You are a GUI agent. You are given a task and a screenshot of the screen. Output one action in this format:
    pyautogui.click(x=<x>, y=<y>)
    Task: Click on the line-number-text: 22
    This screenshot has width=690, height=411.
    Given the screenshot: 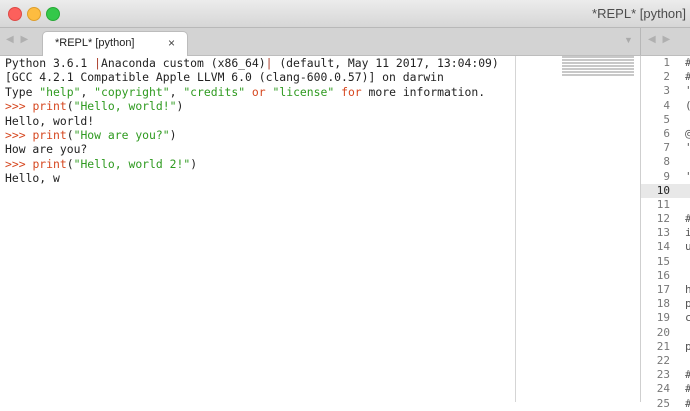 What is the action you would take?
    pyautogui.click(x=663, y=360)
    